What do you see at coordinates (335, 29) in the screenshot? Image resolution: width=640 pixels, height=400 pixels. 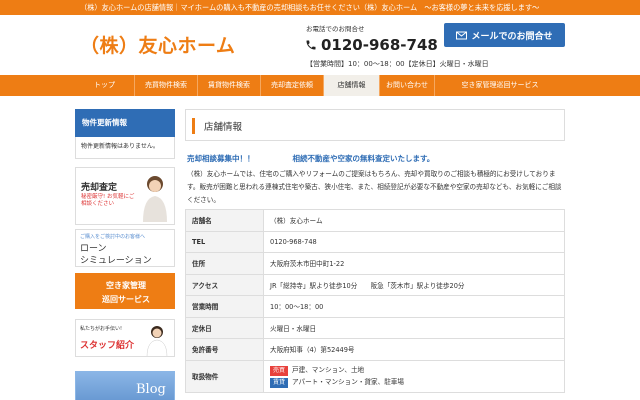 I see `tel-label: お電話でのお問合せ` at bounding box center [335, 29].